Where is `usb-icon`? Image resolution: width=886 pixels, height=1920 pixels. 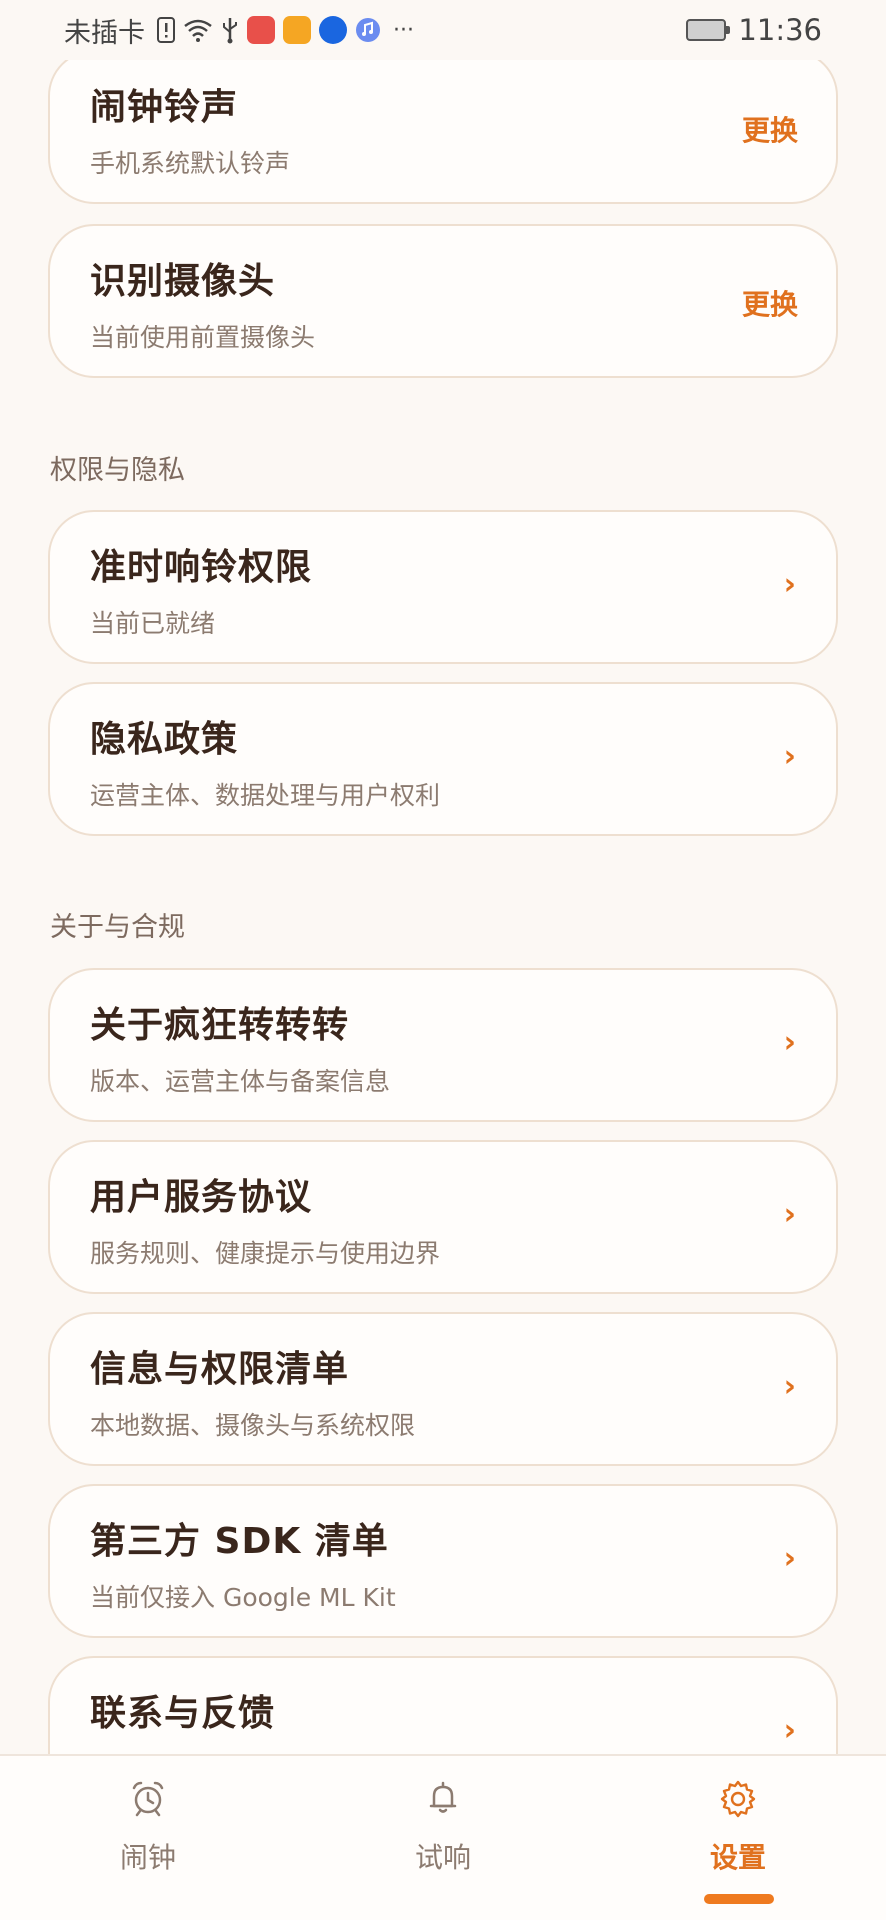 usb-icon is located at coordinates (230, 30).